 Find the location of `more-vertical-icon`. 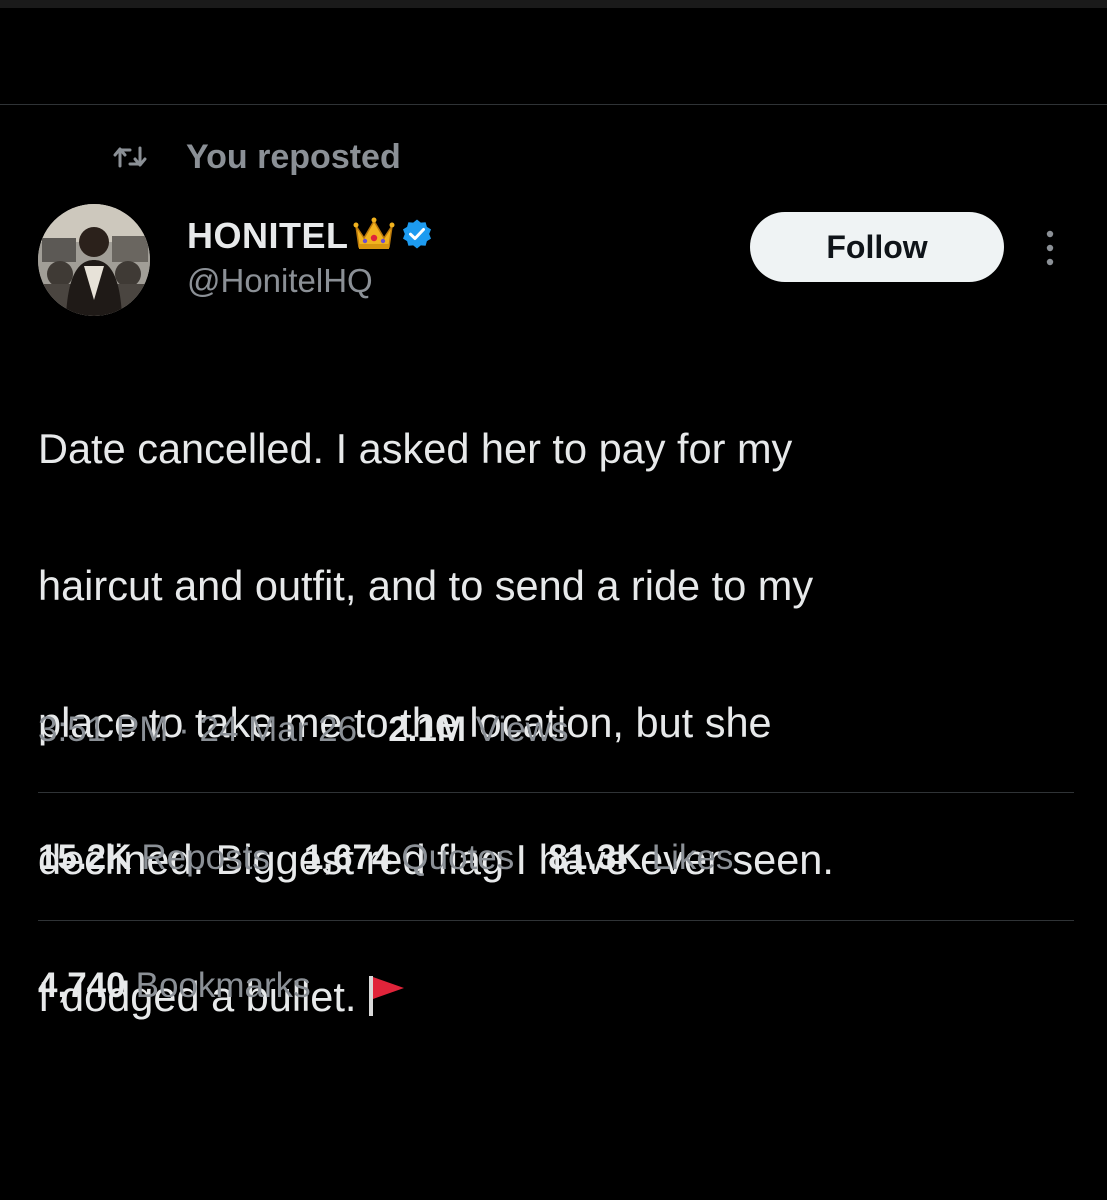

more-vertical-icon is located at coordinates (1050, 248).